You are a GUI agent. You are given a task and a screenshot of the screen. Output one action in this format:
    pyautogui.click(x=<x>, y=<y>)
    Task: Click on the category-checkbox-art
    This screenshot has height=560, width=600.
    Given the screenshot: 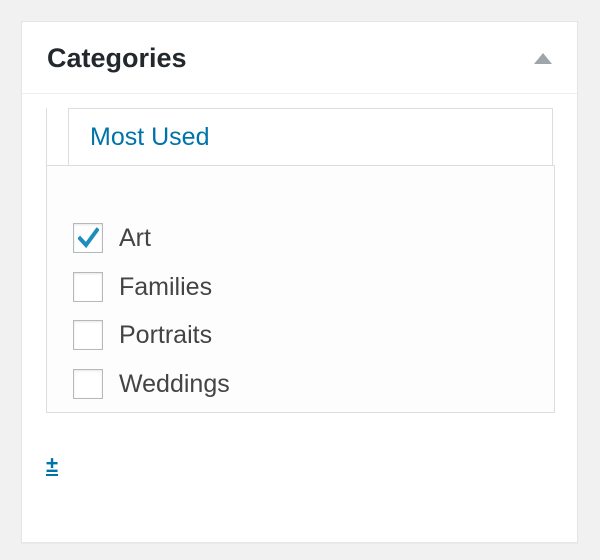 What is the action you would take?
    pyautogui.click(x=88, y=238)
    